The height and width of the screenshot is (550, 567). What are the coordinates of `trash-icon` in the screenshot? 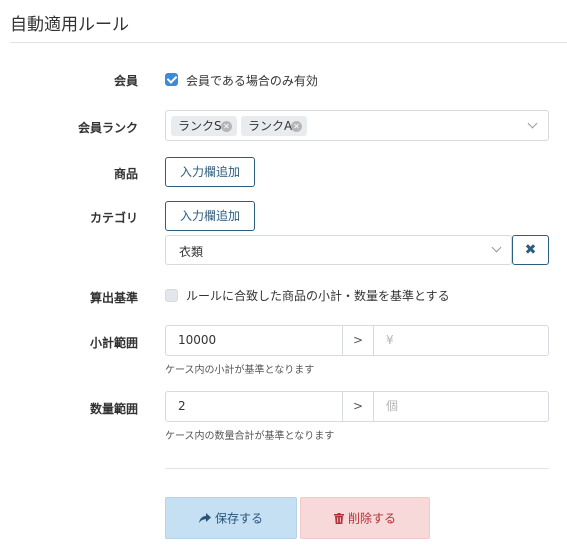 It's located at (338, 518).